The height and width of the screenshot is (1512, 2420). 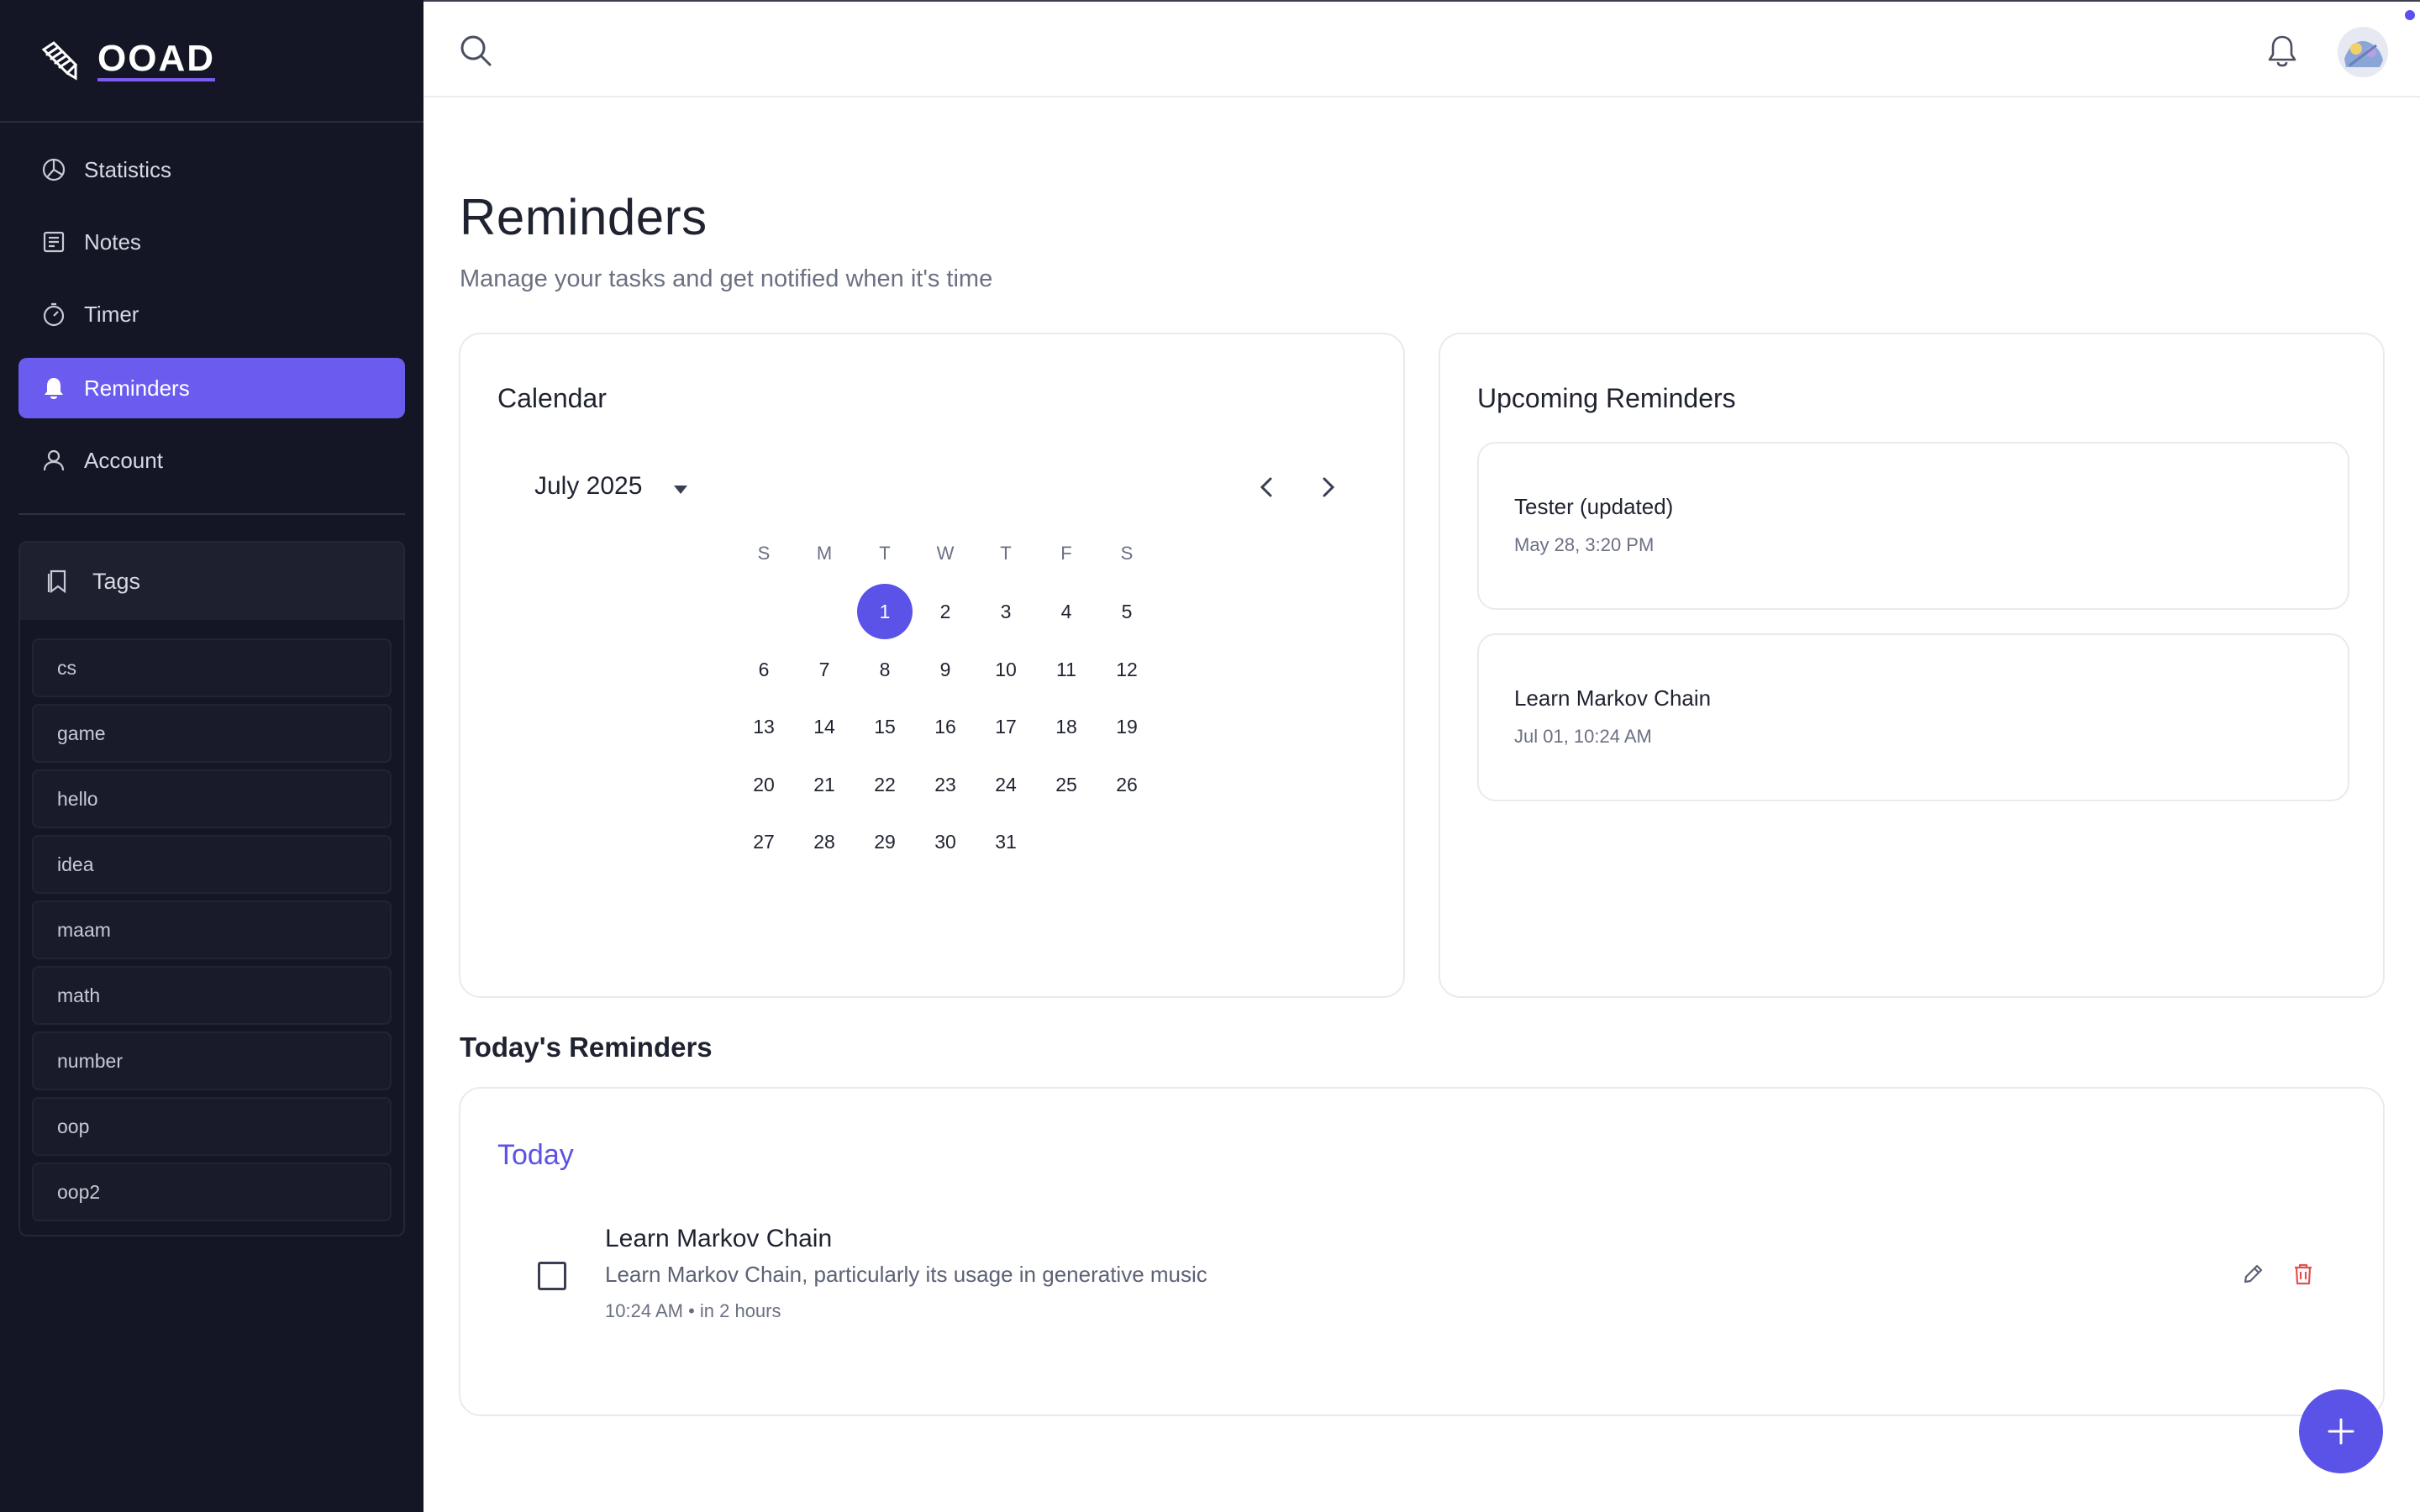 What do you see at coordinates (212, 929) in the screenshot?
I see `tag-item: maam` at bounding box center [212, 929].